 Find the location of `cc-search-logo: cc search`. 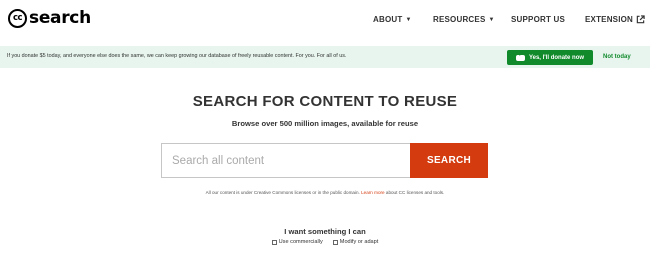

cc-search-logo: cc search is located at coordinates (49, 18).